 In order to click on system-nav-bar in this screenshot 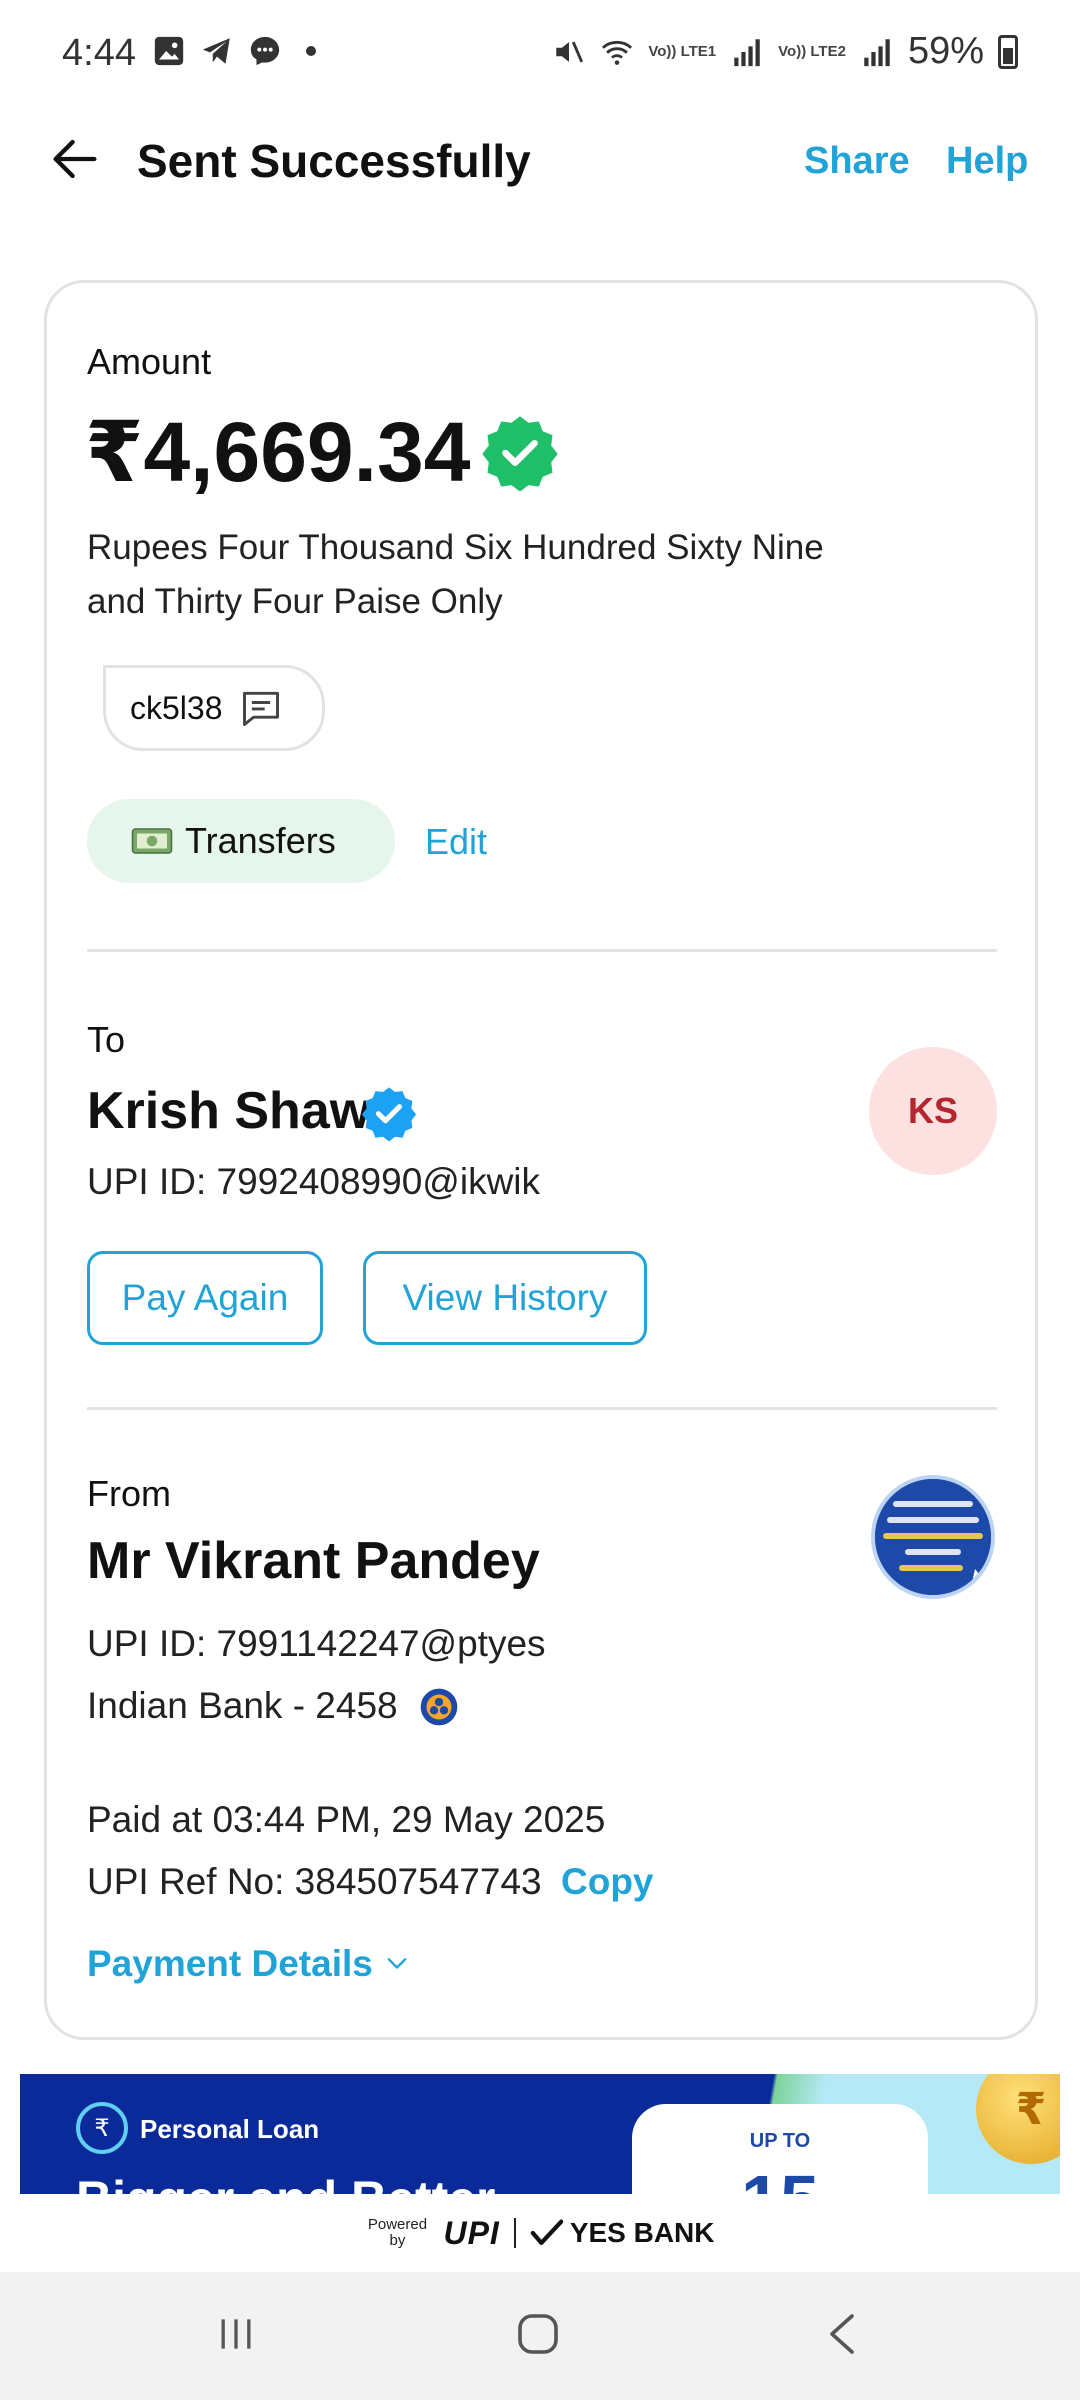, I will do `click(540, 2336)`.